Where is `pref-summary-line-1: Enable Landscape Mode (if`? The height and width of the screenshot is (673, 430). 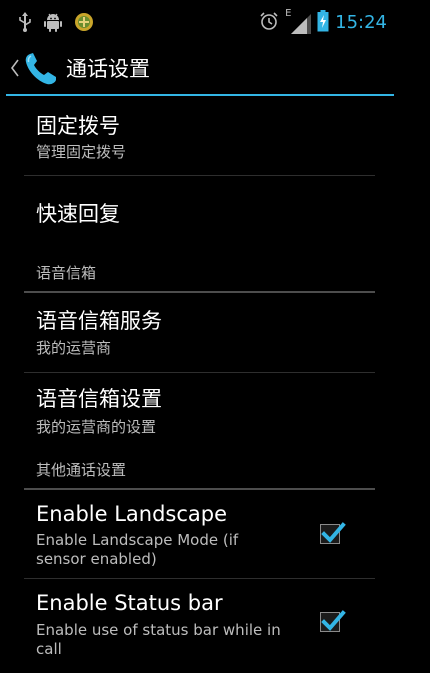
pref-summary-line-1: Enable Landscape Mode (if is located at coordinates (137, 540).